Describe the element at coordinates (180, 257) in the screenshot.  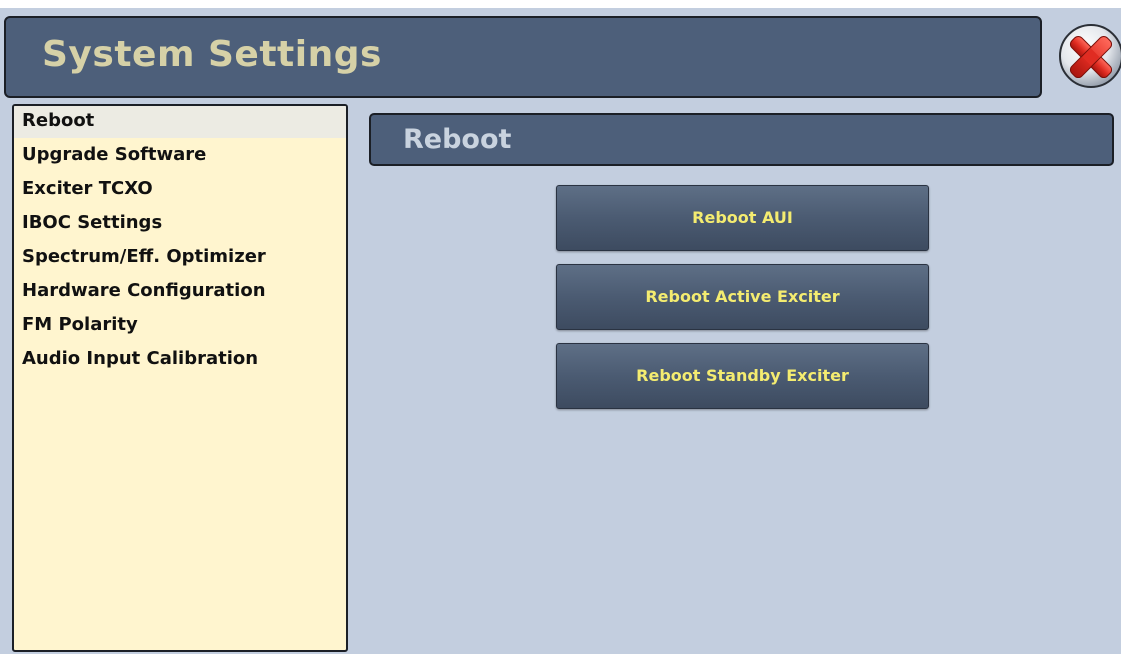
I see `sidebar-item-spectrum-optimizer: Spectrum/Eff. Optimizer` at that location.